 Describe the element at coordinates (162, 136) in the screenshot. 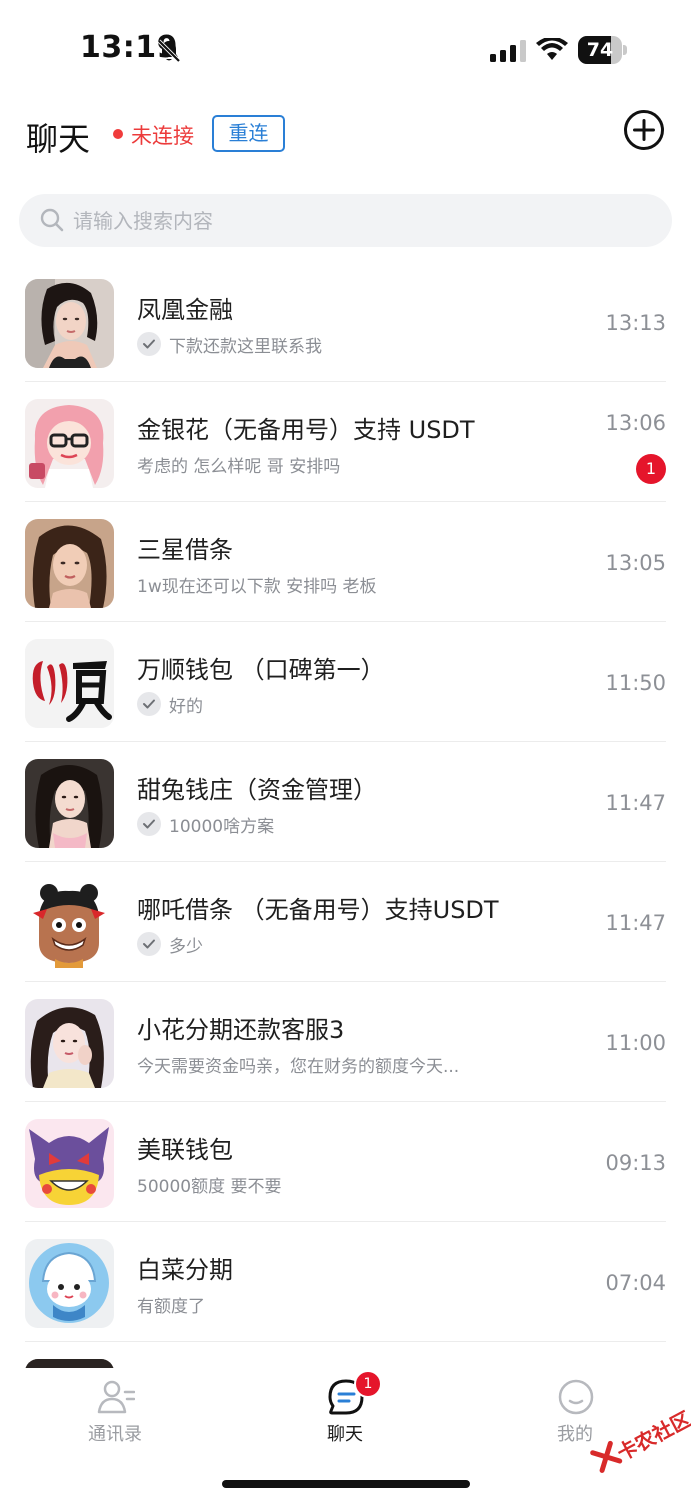

I see `connection-status: 未连接` at that location.